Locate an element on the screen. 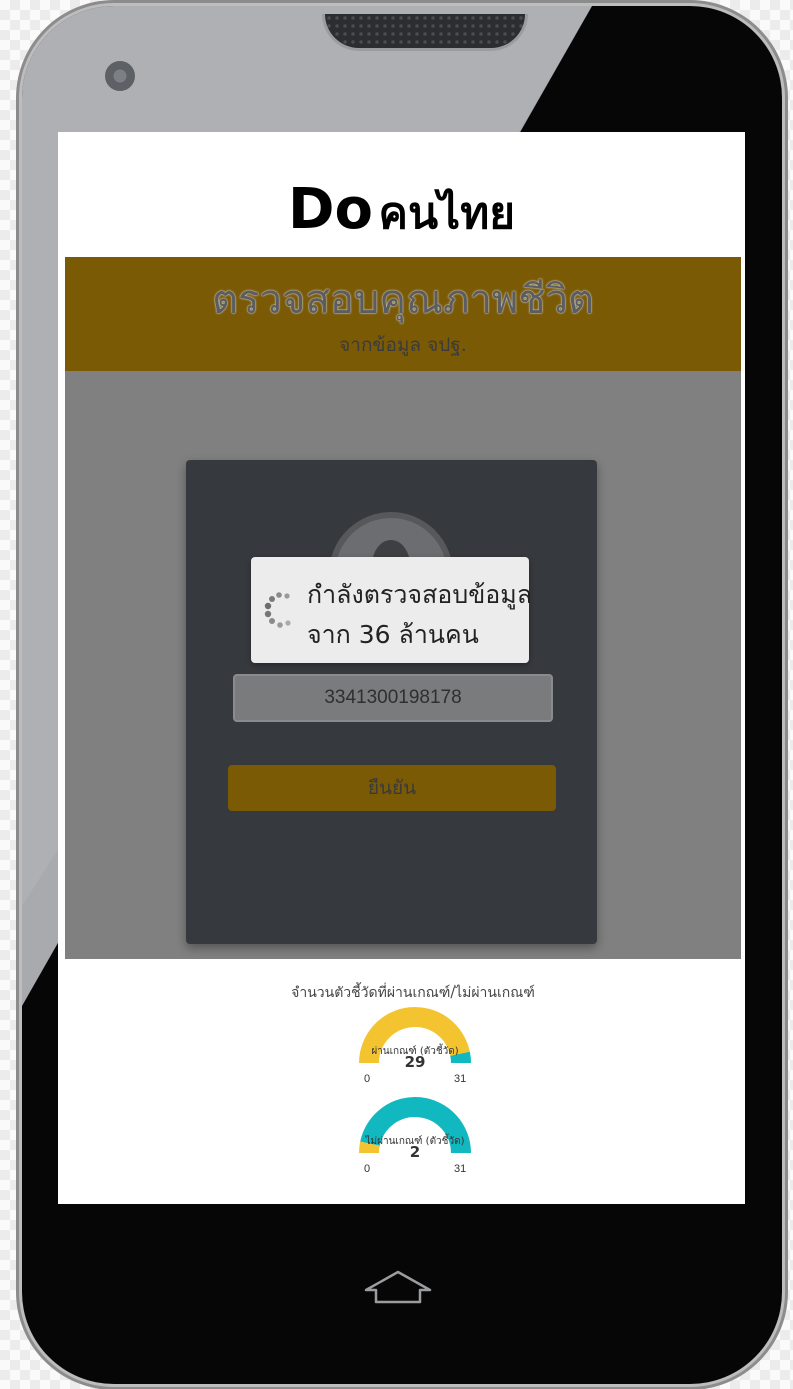  speaker-grille is located at coordinates (425, 32).